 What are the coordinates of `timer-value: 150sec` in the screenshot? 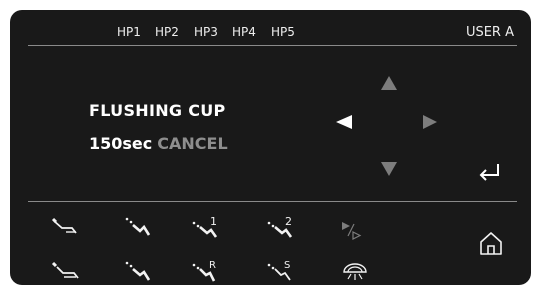 It's located at (121, 143).